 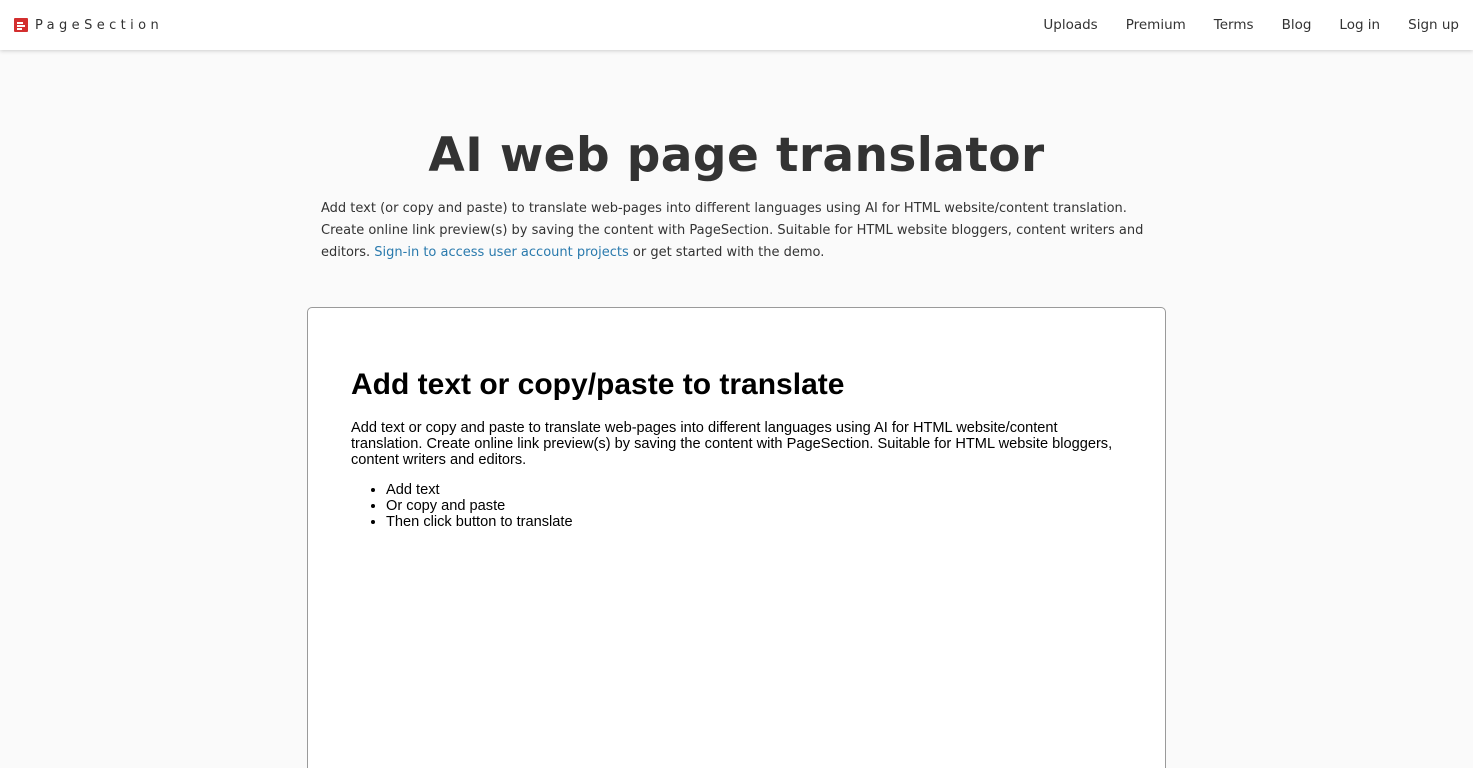 What do you see at coordinates (736, 155) in the screenshot?
I see `page-title: AI web page translator` at bounding box center [736, 155].